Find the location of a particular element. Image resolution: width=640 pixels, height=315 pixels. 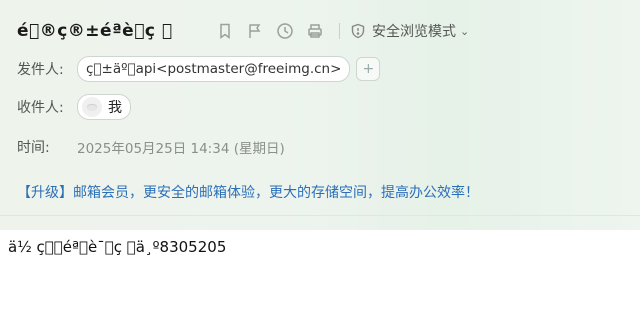

email-subject: é ®ç®±éªè ç   is located at coordinates (95, 31).